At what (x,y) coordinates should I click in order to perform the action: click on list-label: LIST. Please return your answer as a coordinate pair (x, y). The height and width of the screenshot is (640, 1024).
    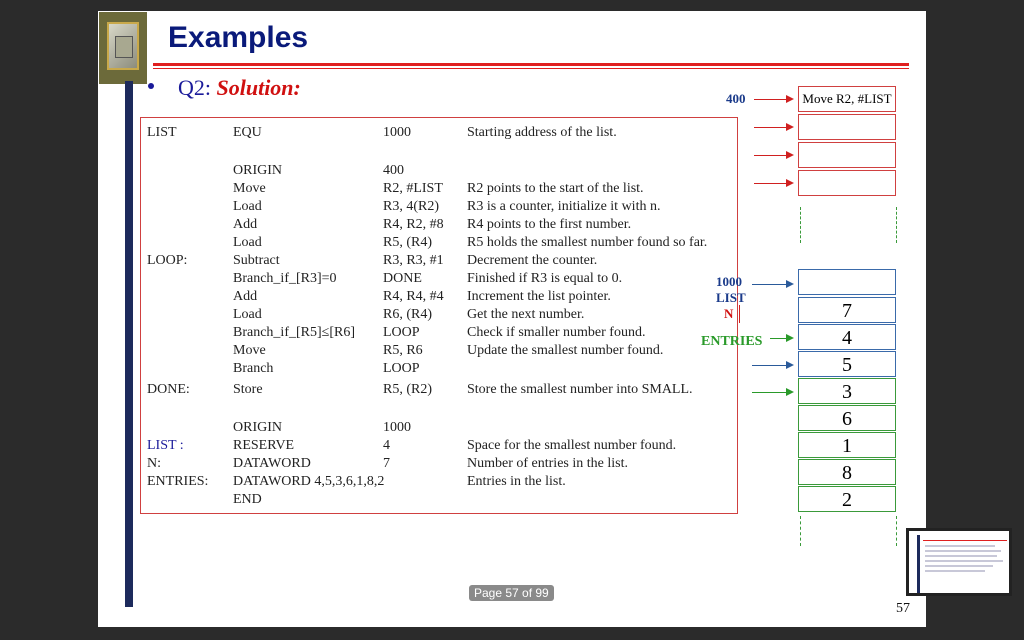
    Looking at the image, I should click on (731, 297).